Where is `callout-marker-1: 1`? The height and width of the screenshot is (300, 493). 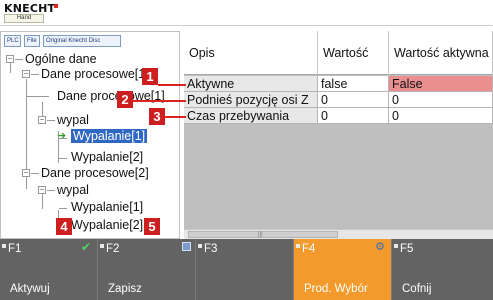
callout-marker-1: 1 is located at coordinates (150, 76).